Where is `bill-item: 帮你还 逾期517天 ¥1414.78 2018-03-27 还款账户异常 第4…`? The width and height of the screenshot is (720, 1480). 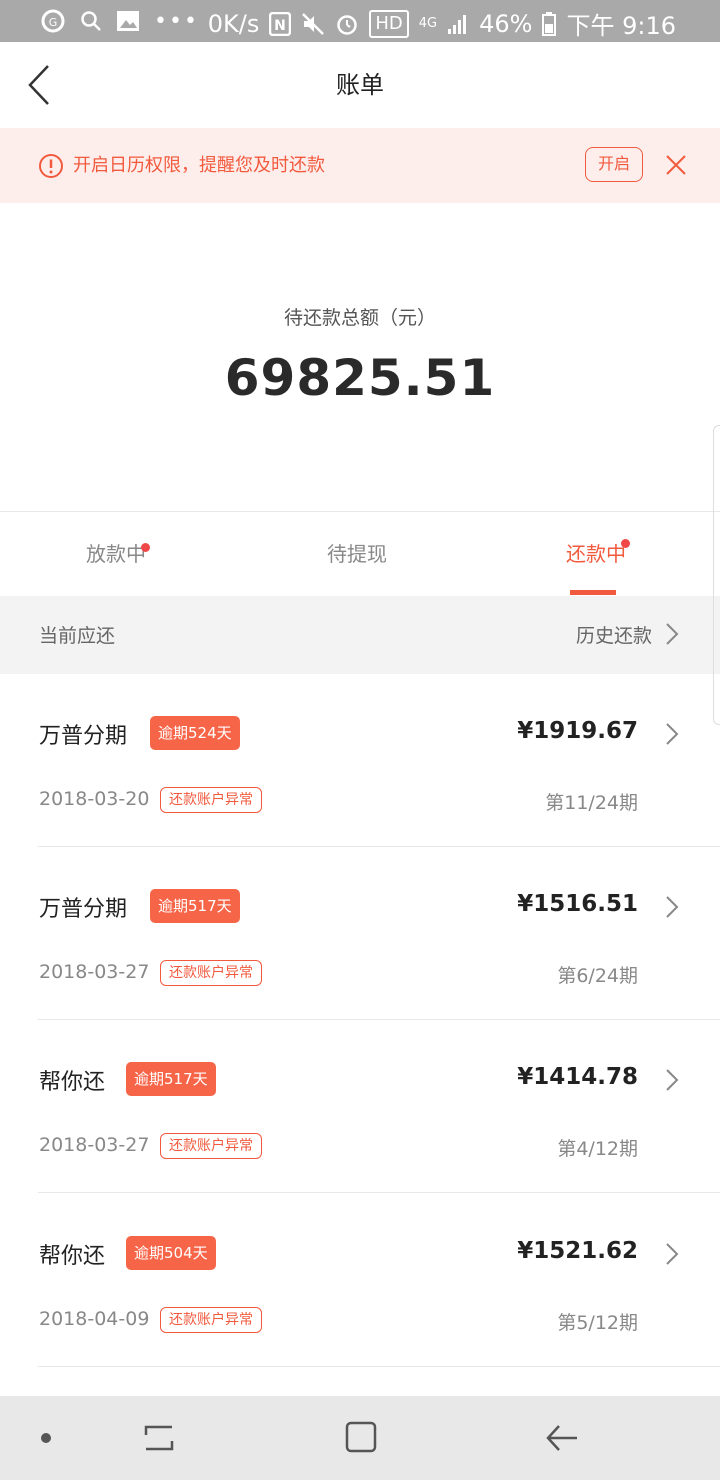 bill-item: 帮你还 逾期517天 ¥1414.78 2018-03-27 还款账户异常 第4… is located at coordinates (360, 1106).